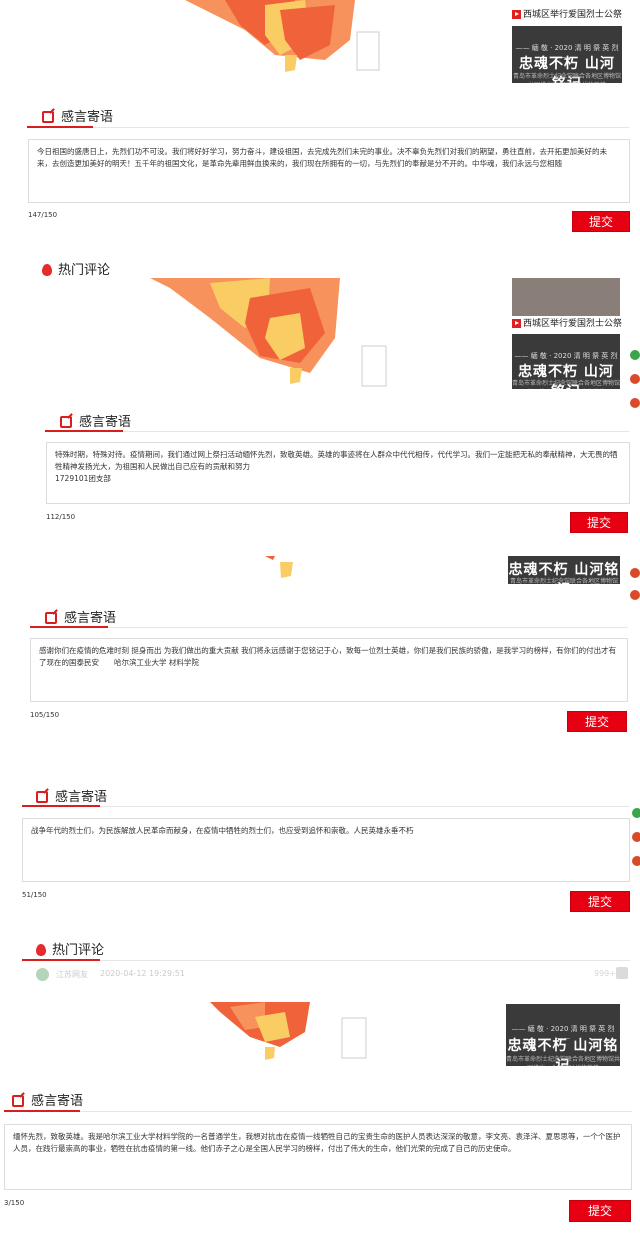 The height and width of the screenshot is (1254, 640). Describe the element at coordinates (622, 973) in the screenshot. I see `thumbs-up-icon` at that location.